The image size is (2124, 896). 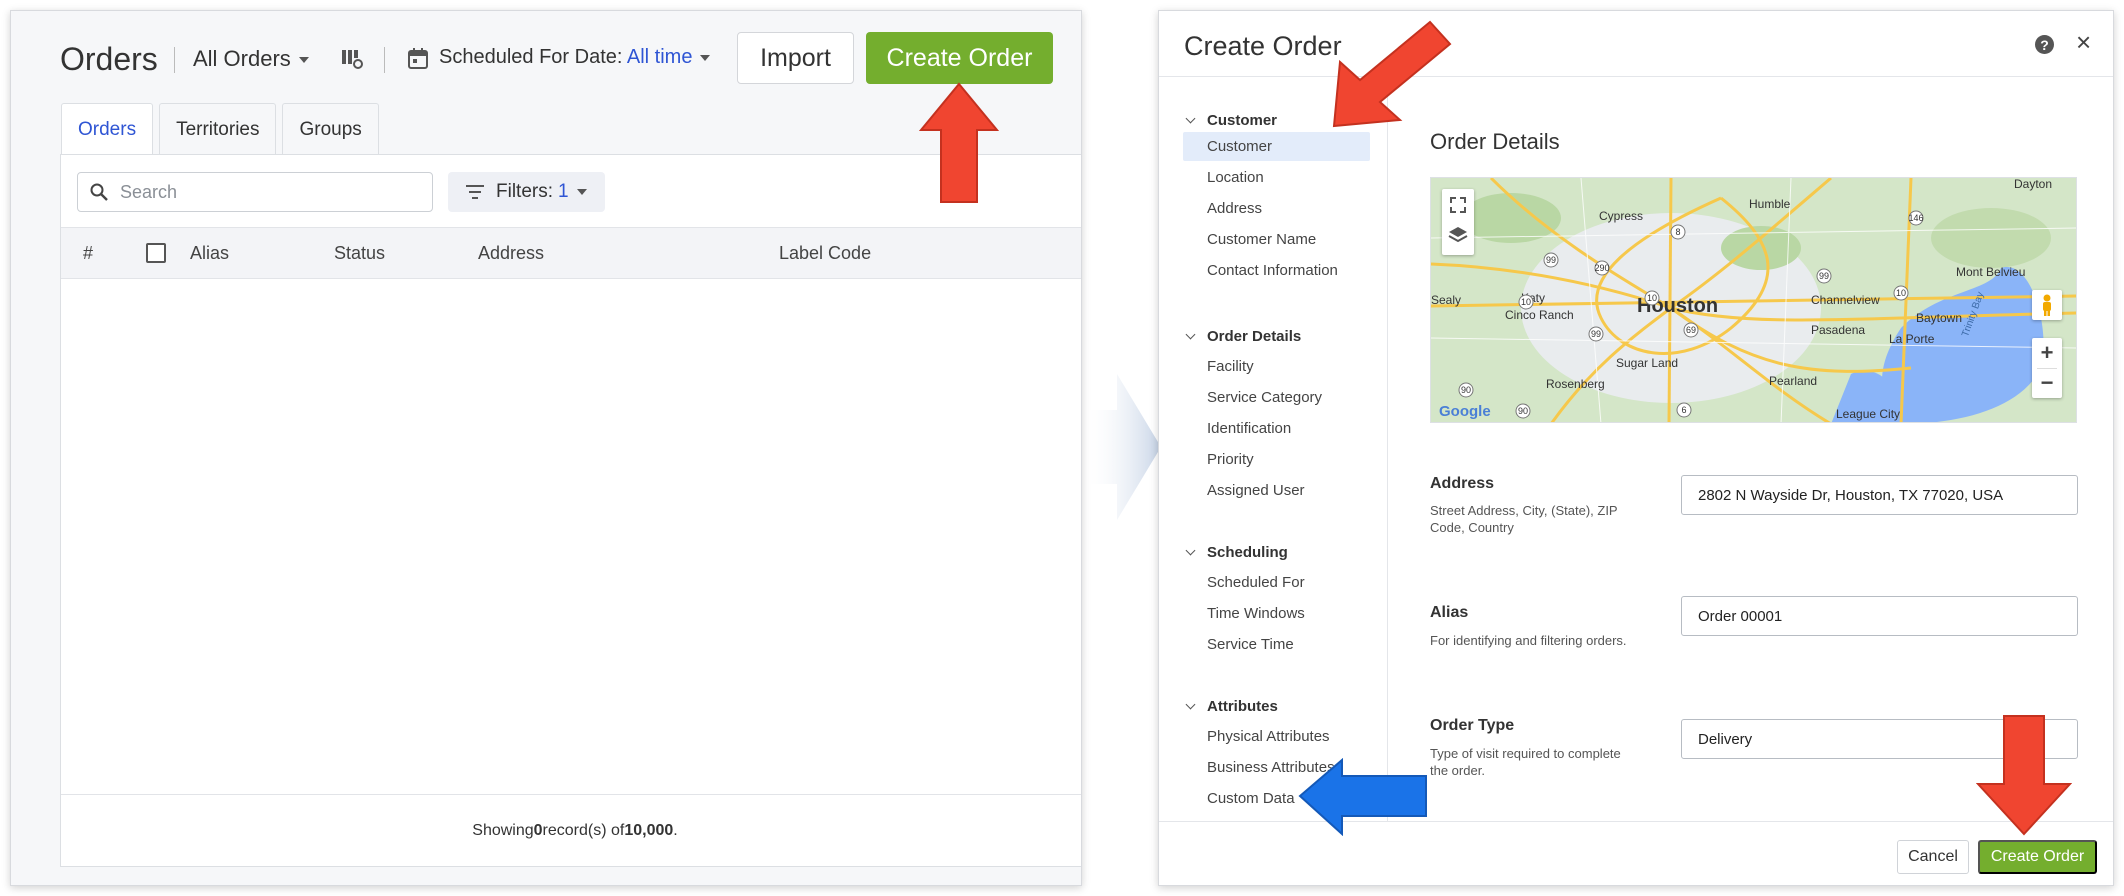 I want to click on alias-field-label: Alias, so click(x=1449, y=612).